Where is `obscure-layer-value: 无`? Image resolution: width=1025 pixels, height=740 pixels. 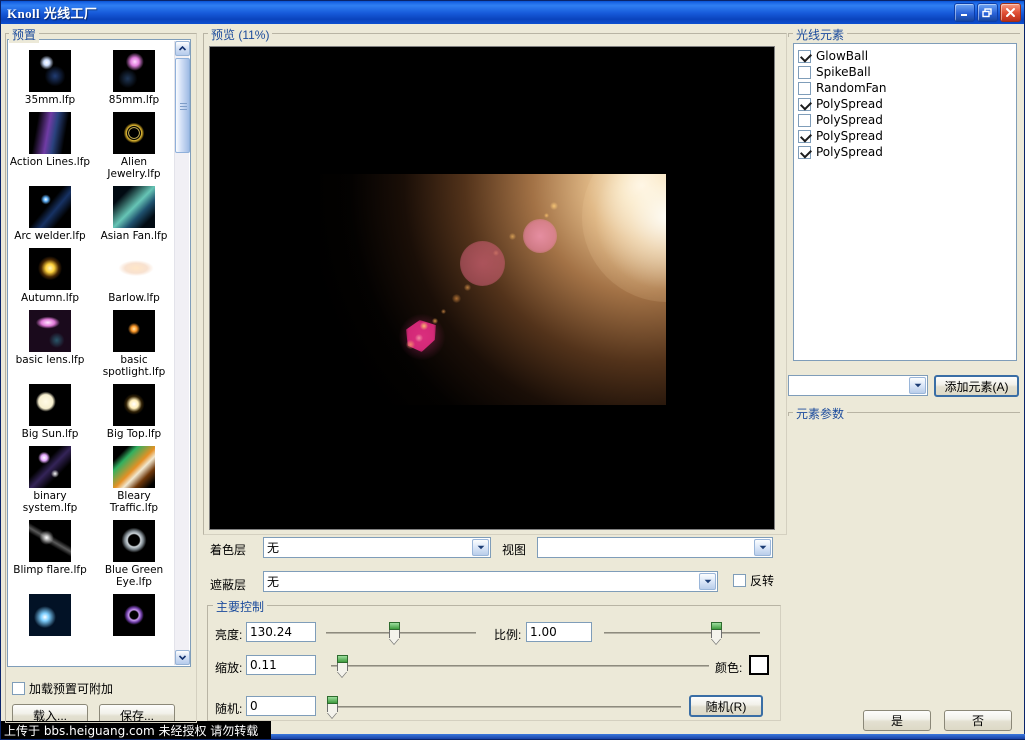 obscure-layer-value: 无 is located at coordinates (273, 582).